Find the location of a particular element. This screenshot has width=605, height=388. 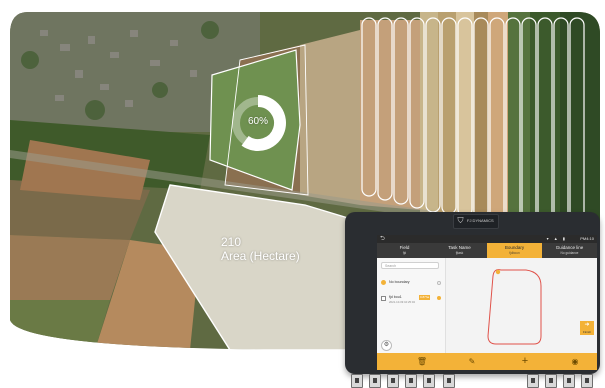

selected-radio-icon is located at coordinates (439, 298).